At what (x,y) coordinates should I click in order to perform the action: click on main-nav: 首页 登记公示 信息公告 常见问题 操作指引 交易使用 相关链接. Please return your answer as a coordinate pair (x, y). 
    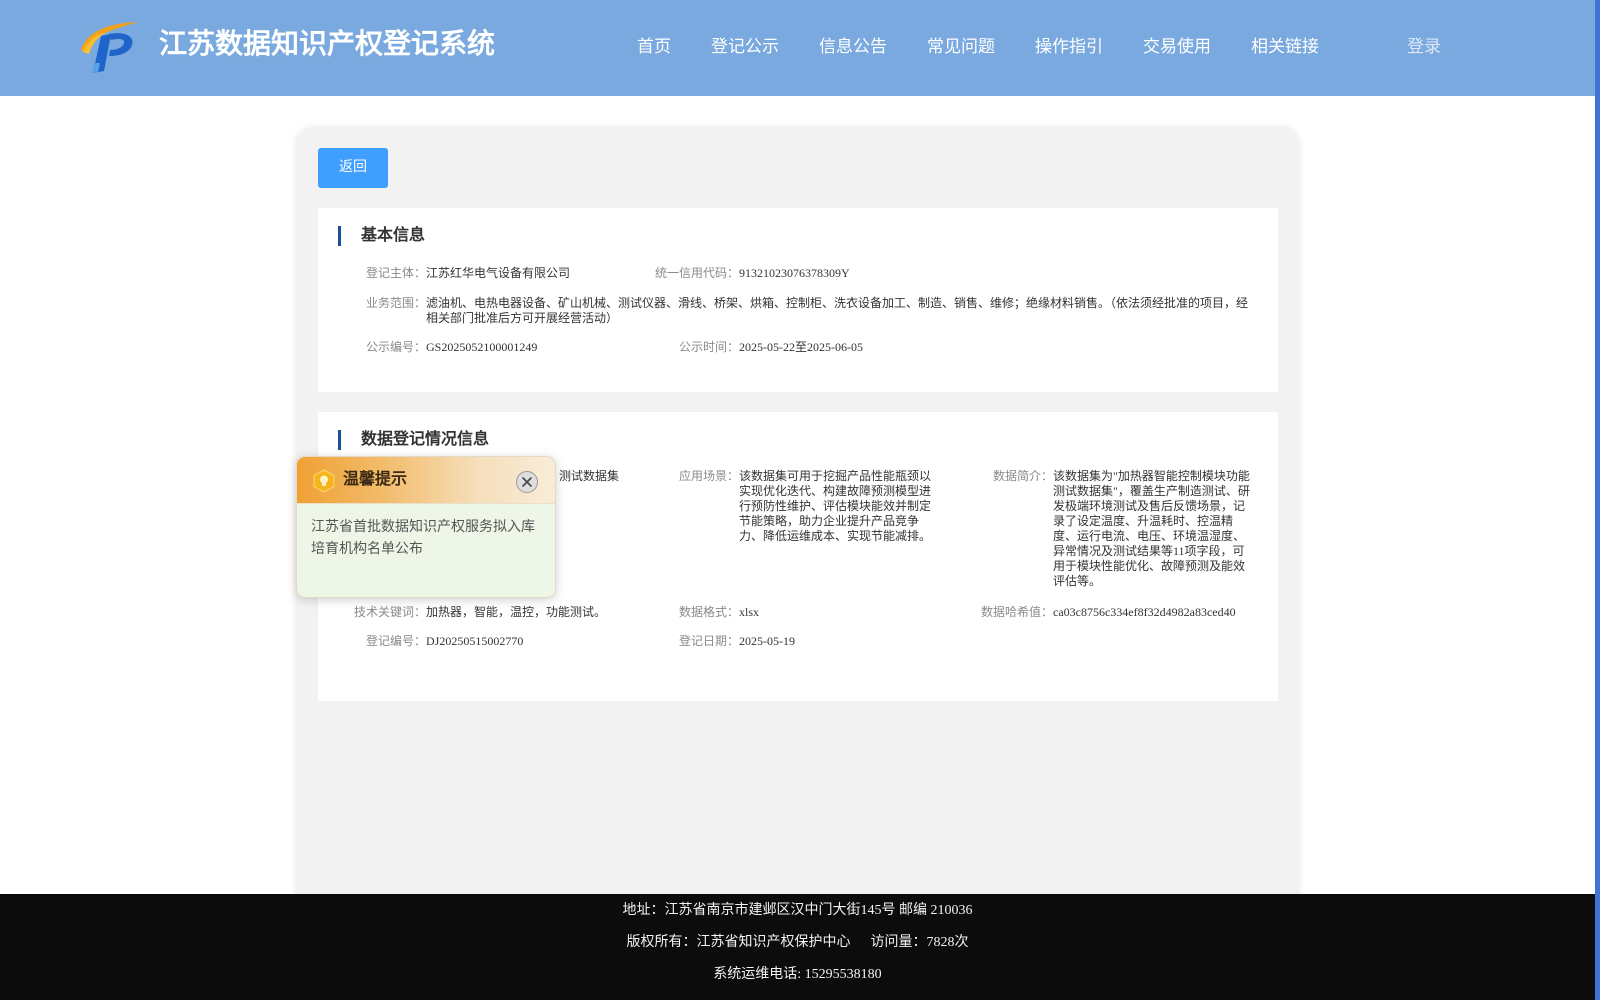
    Looking at the image, I should click on (978, 47).